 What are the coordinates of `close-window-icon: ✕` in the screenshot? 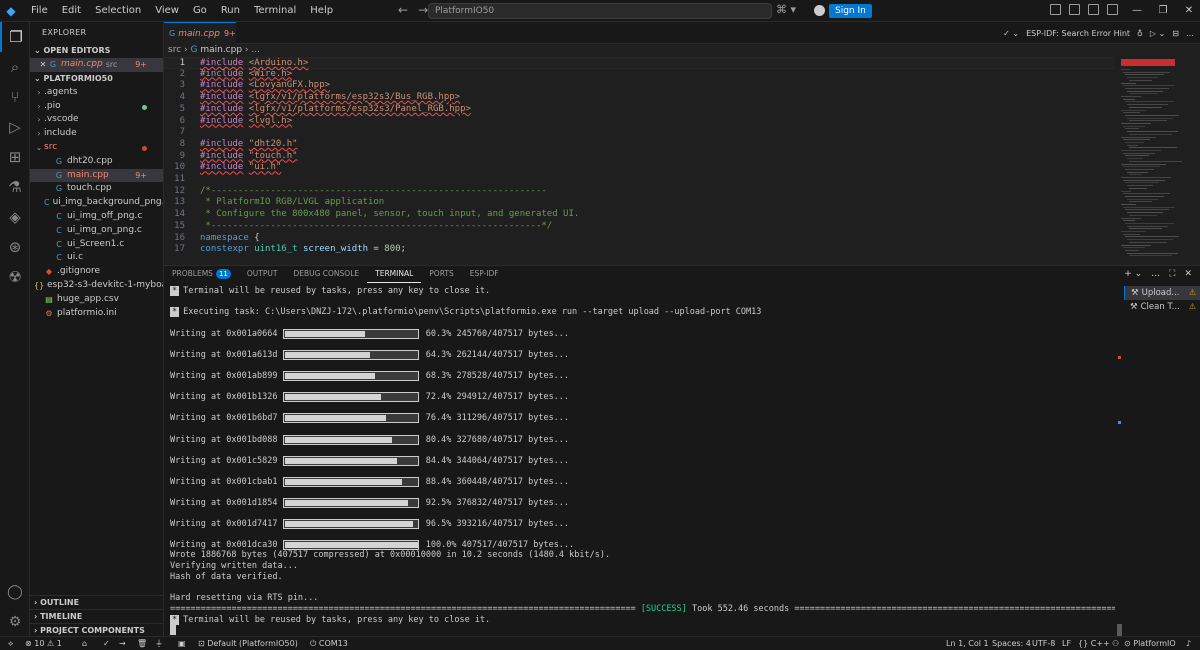 It's located at (1188, 11).